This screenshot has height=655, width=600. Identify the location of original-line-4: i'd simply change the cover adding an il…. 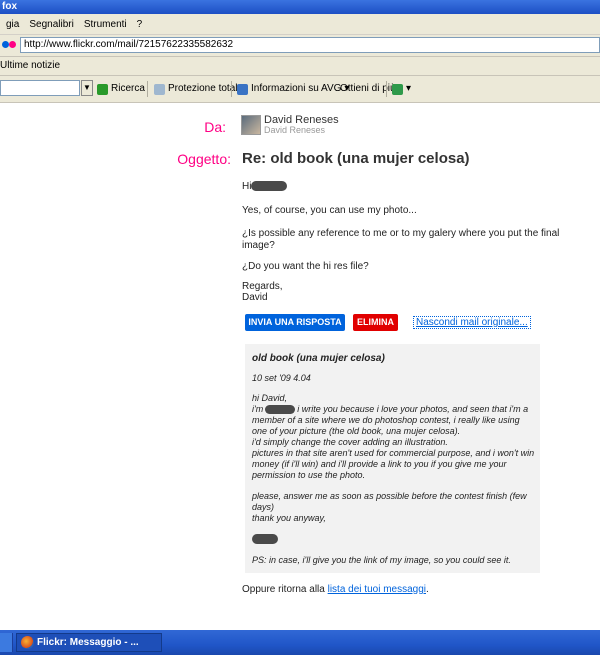
(350, 442).